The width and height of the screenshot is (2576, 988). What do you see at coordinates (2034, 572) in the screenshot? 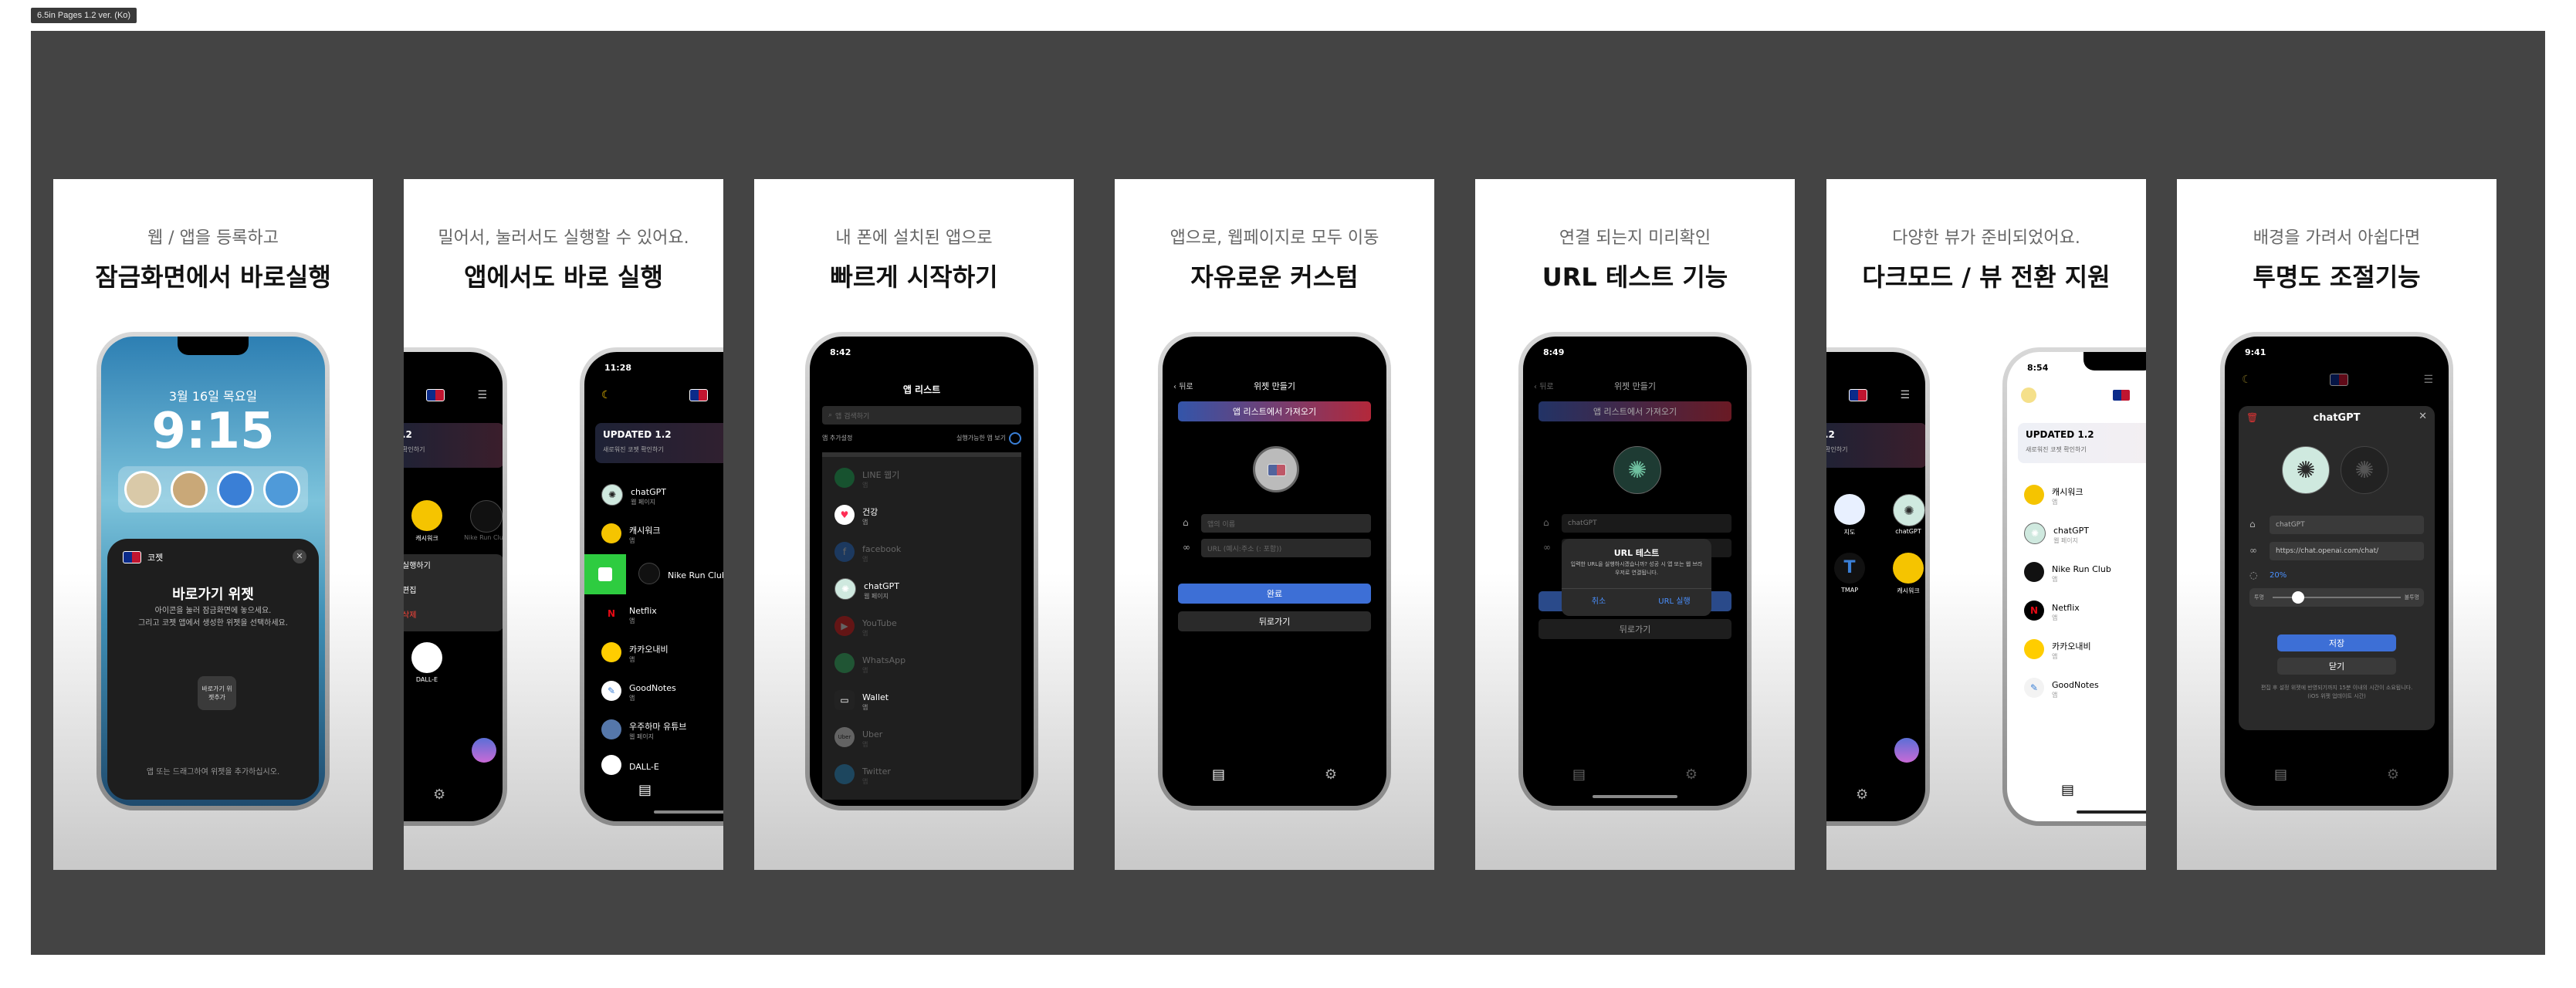
I see `nike-icon` at bounding box center [2034, 572].